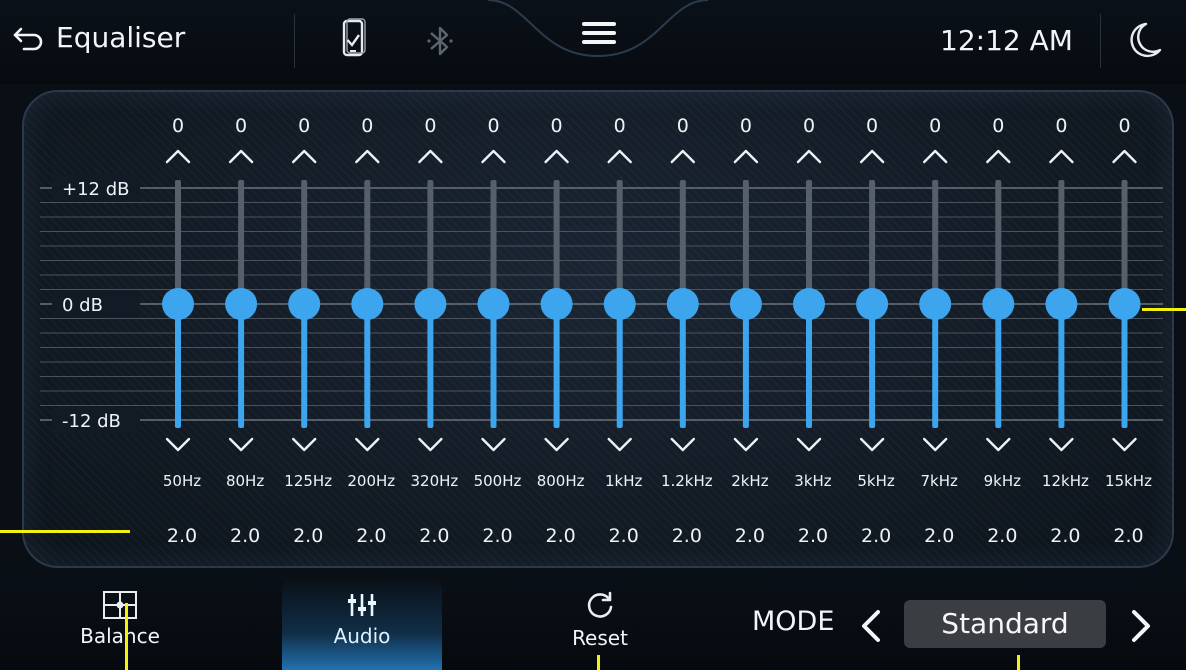  What do you see at coordinates (1005, 624) in the screenshot?
I see `mode-selector: Standard` at bounding box center [1005, 624].